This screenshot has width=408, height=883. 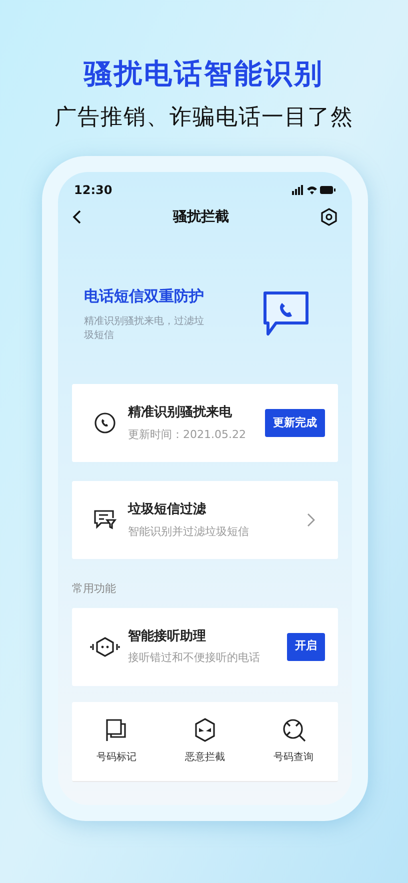 What do you see at coordinates (306, 646) in the screenshot?
I see `action-button: 开启` at bounding box center [306, 646].